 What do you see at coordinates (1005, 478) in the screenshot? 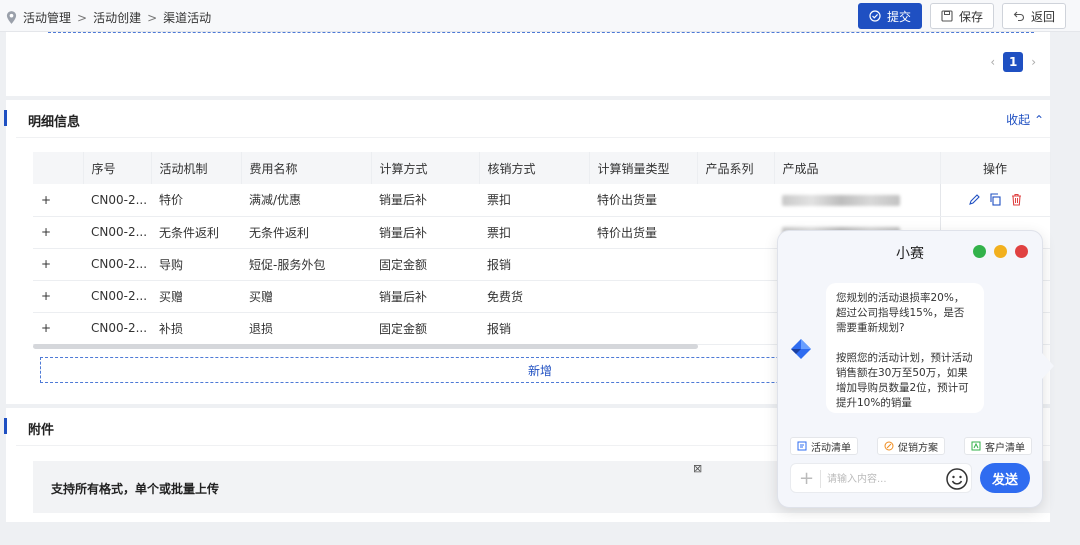
I see `send-button: 发送` at bounding box center [1005, 478].